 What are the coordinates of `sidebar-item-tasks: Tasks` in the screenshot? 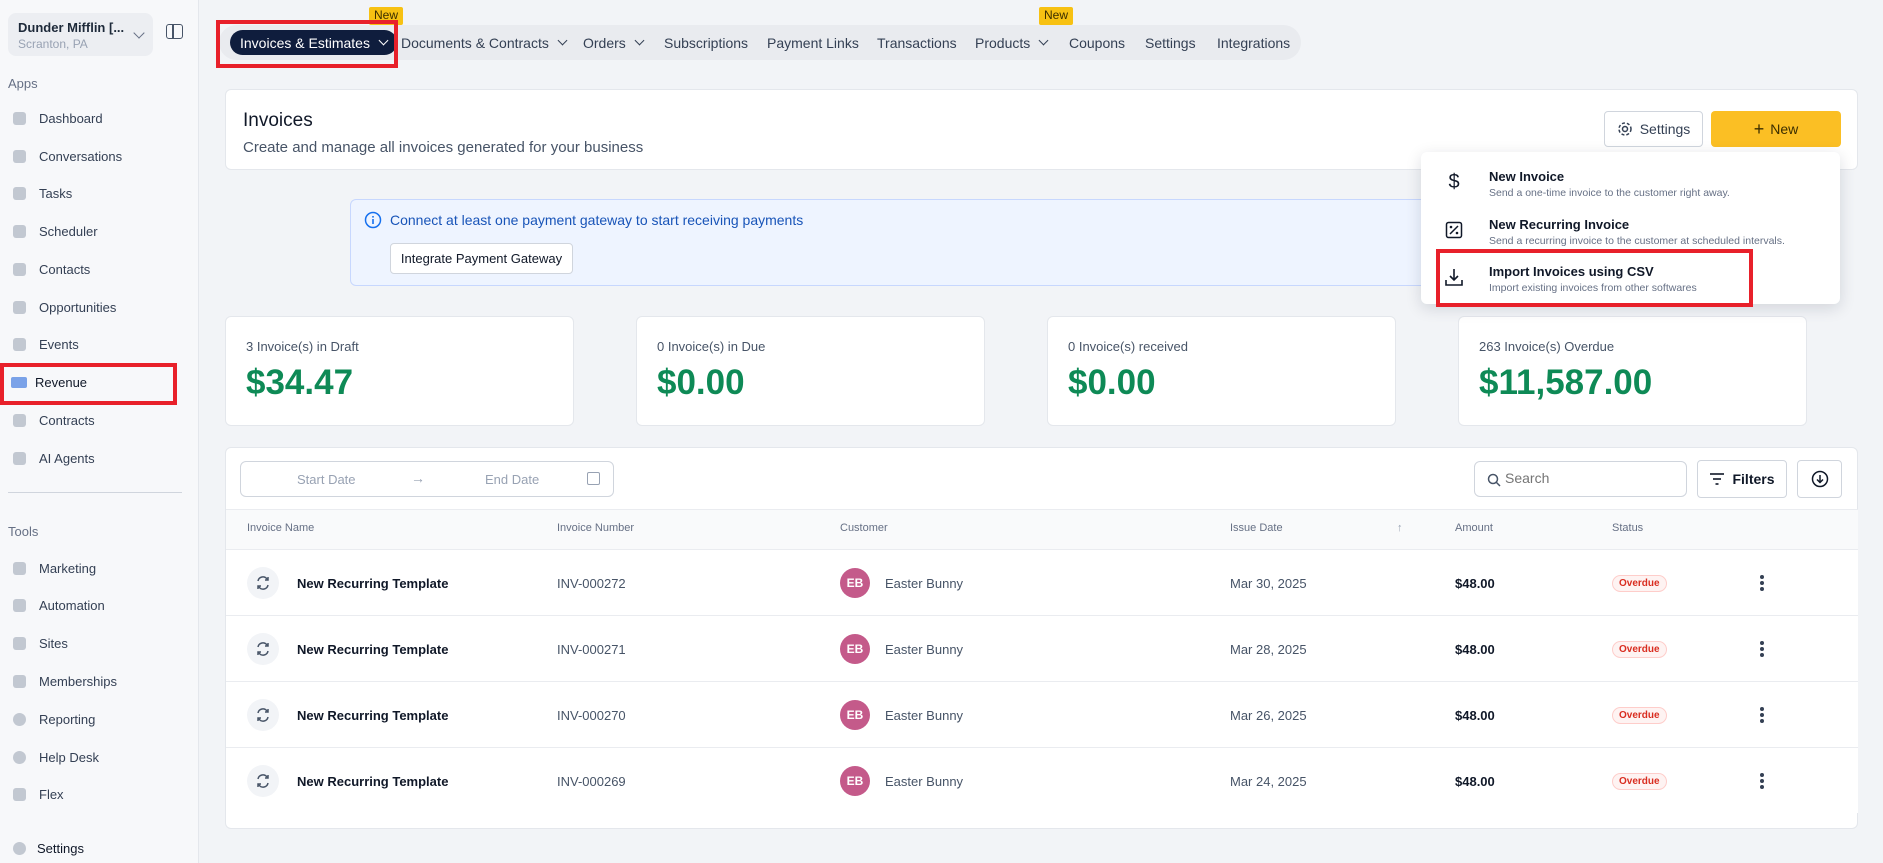 It's located at (99, 193).